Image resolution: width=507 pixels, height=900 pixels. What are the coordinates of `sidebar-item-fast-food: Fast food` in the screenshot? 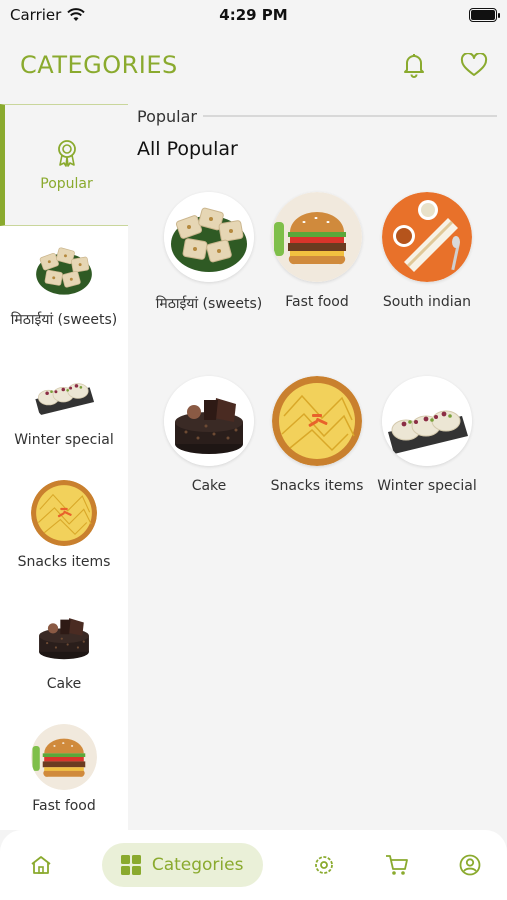 It's located at (64, 772).